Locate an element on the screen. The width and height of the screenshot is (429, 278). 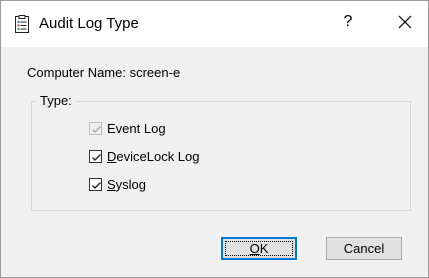
event-log-label: Event Log is located at coordinates (136, 128).